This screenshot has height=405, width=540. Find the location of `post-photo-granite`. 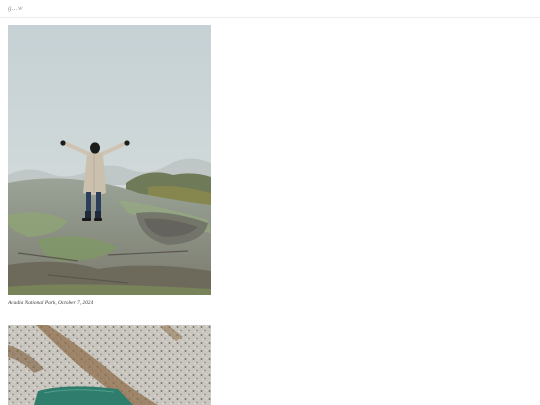

post-photo-granite is located at coordinates (109, 365).